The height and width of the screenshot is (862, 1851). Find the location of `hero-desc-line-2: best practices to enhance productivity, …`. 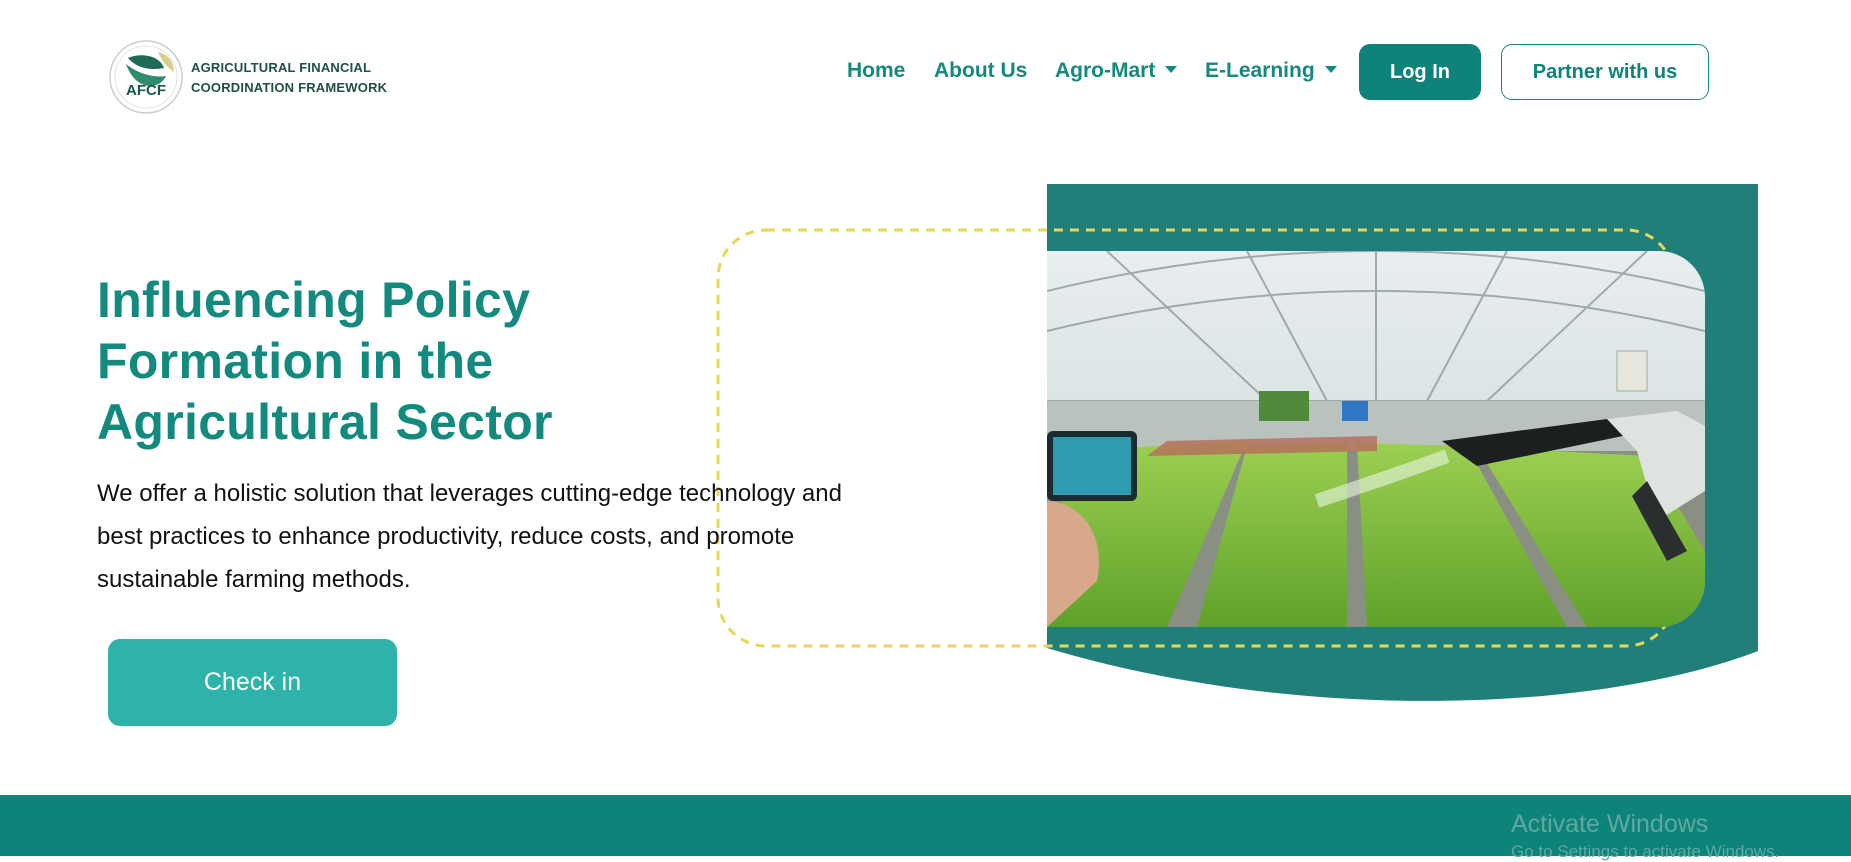

hero-desc-line-2: best practices to enhance productivity, … is located at coordinates (446, 536).